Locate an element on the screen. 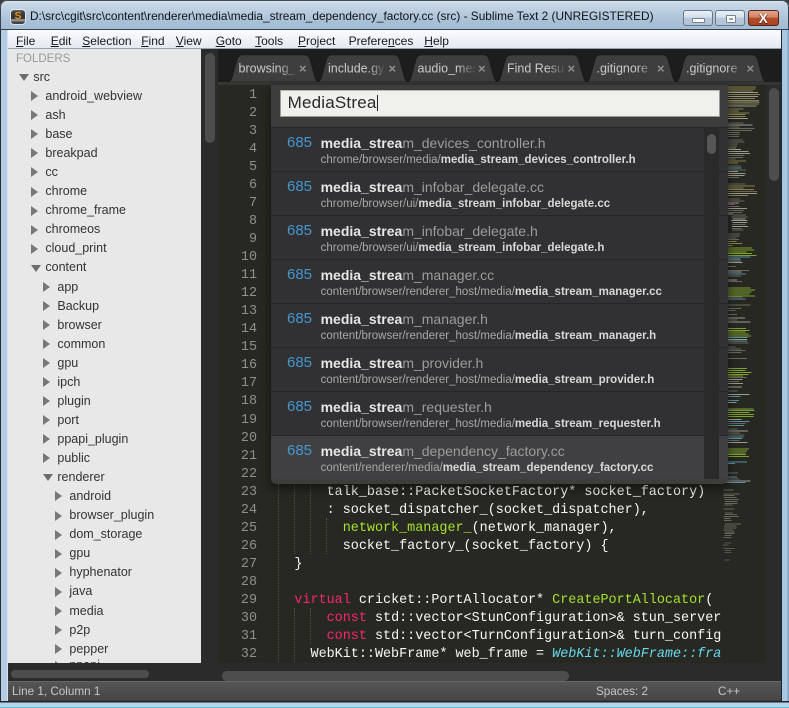 Image resolution: width=789 pixels, height=708 pixels. svg-text: audio_mes is located at coordinates (448, 69).